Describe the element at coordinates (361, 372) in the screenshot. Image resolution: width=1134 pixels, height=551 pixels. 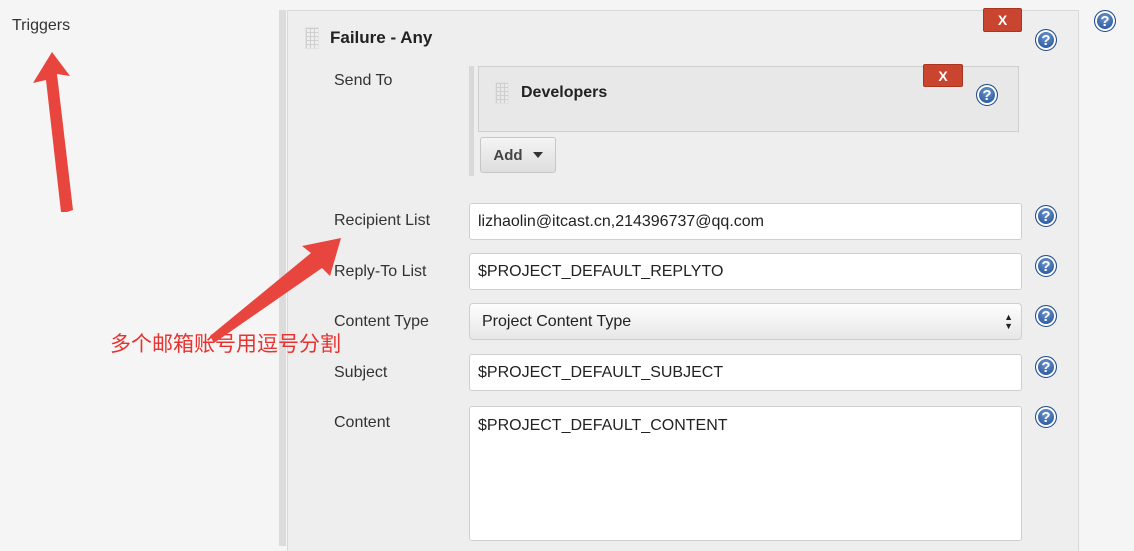
I see `subject-label: Subject` at that location.